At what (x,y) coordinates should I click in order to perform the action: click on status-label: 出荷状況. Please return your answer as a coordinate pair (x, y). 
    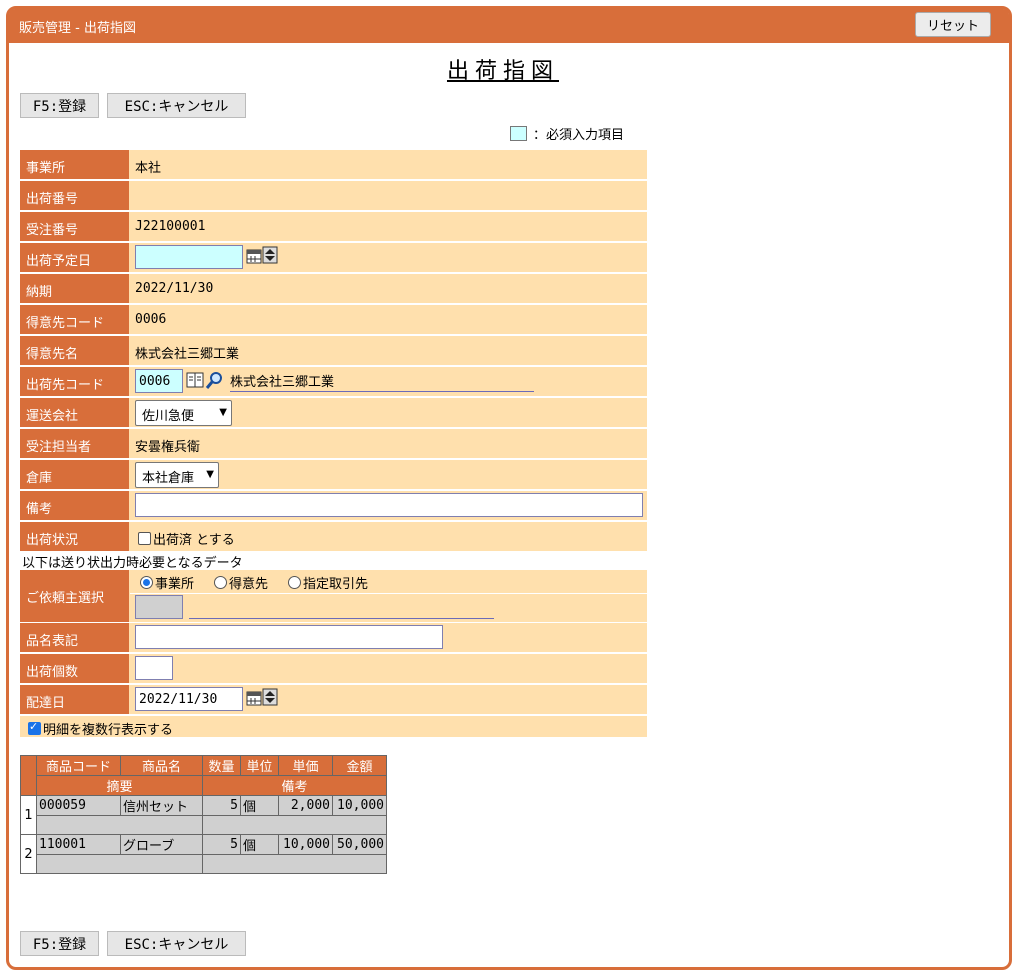
    Looking at the image, I should click on (74, 536).